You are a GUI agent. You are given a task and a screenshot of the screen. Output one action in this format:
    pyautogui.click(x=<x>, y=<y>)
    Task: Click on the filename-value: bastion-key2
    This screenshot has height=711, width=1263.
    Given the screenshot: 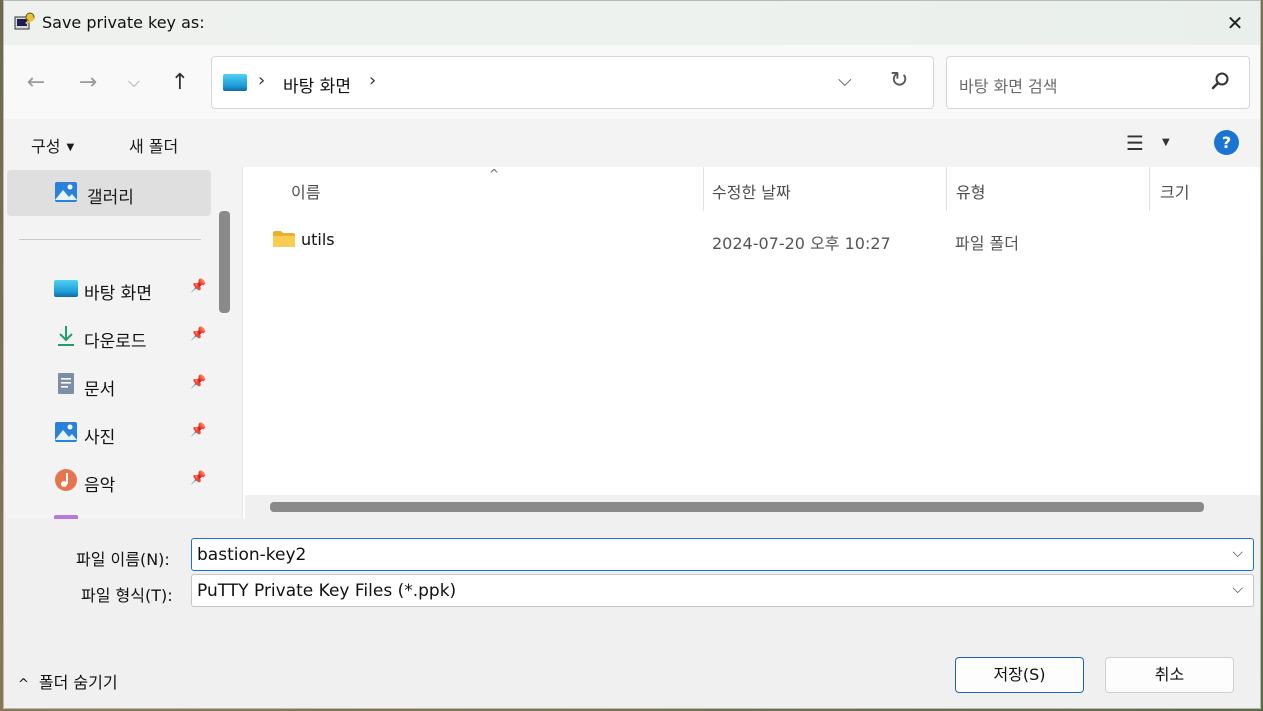 What is the action you would take?
    pyautogui.click(x=252, y=555)
    